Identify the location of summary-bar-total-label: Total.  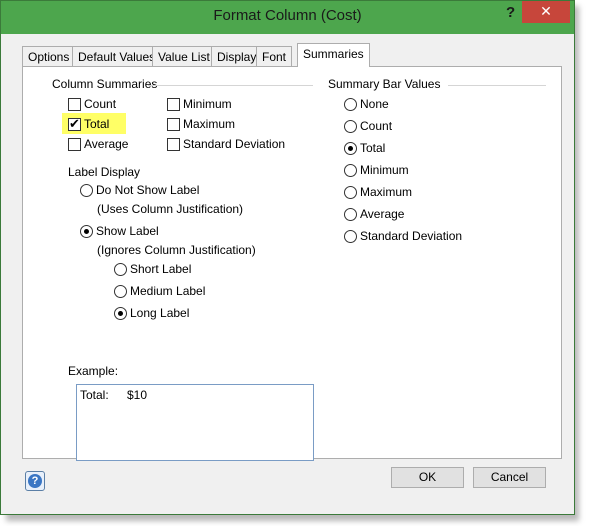
(372, 148).